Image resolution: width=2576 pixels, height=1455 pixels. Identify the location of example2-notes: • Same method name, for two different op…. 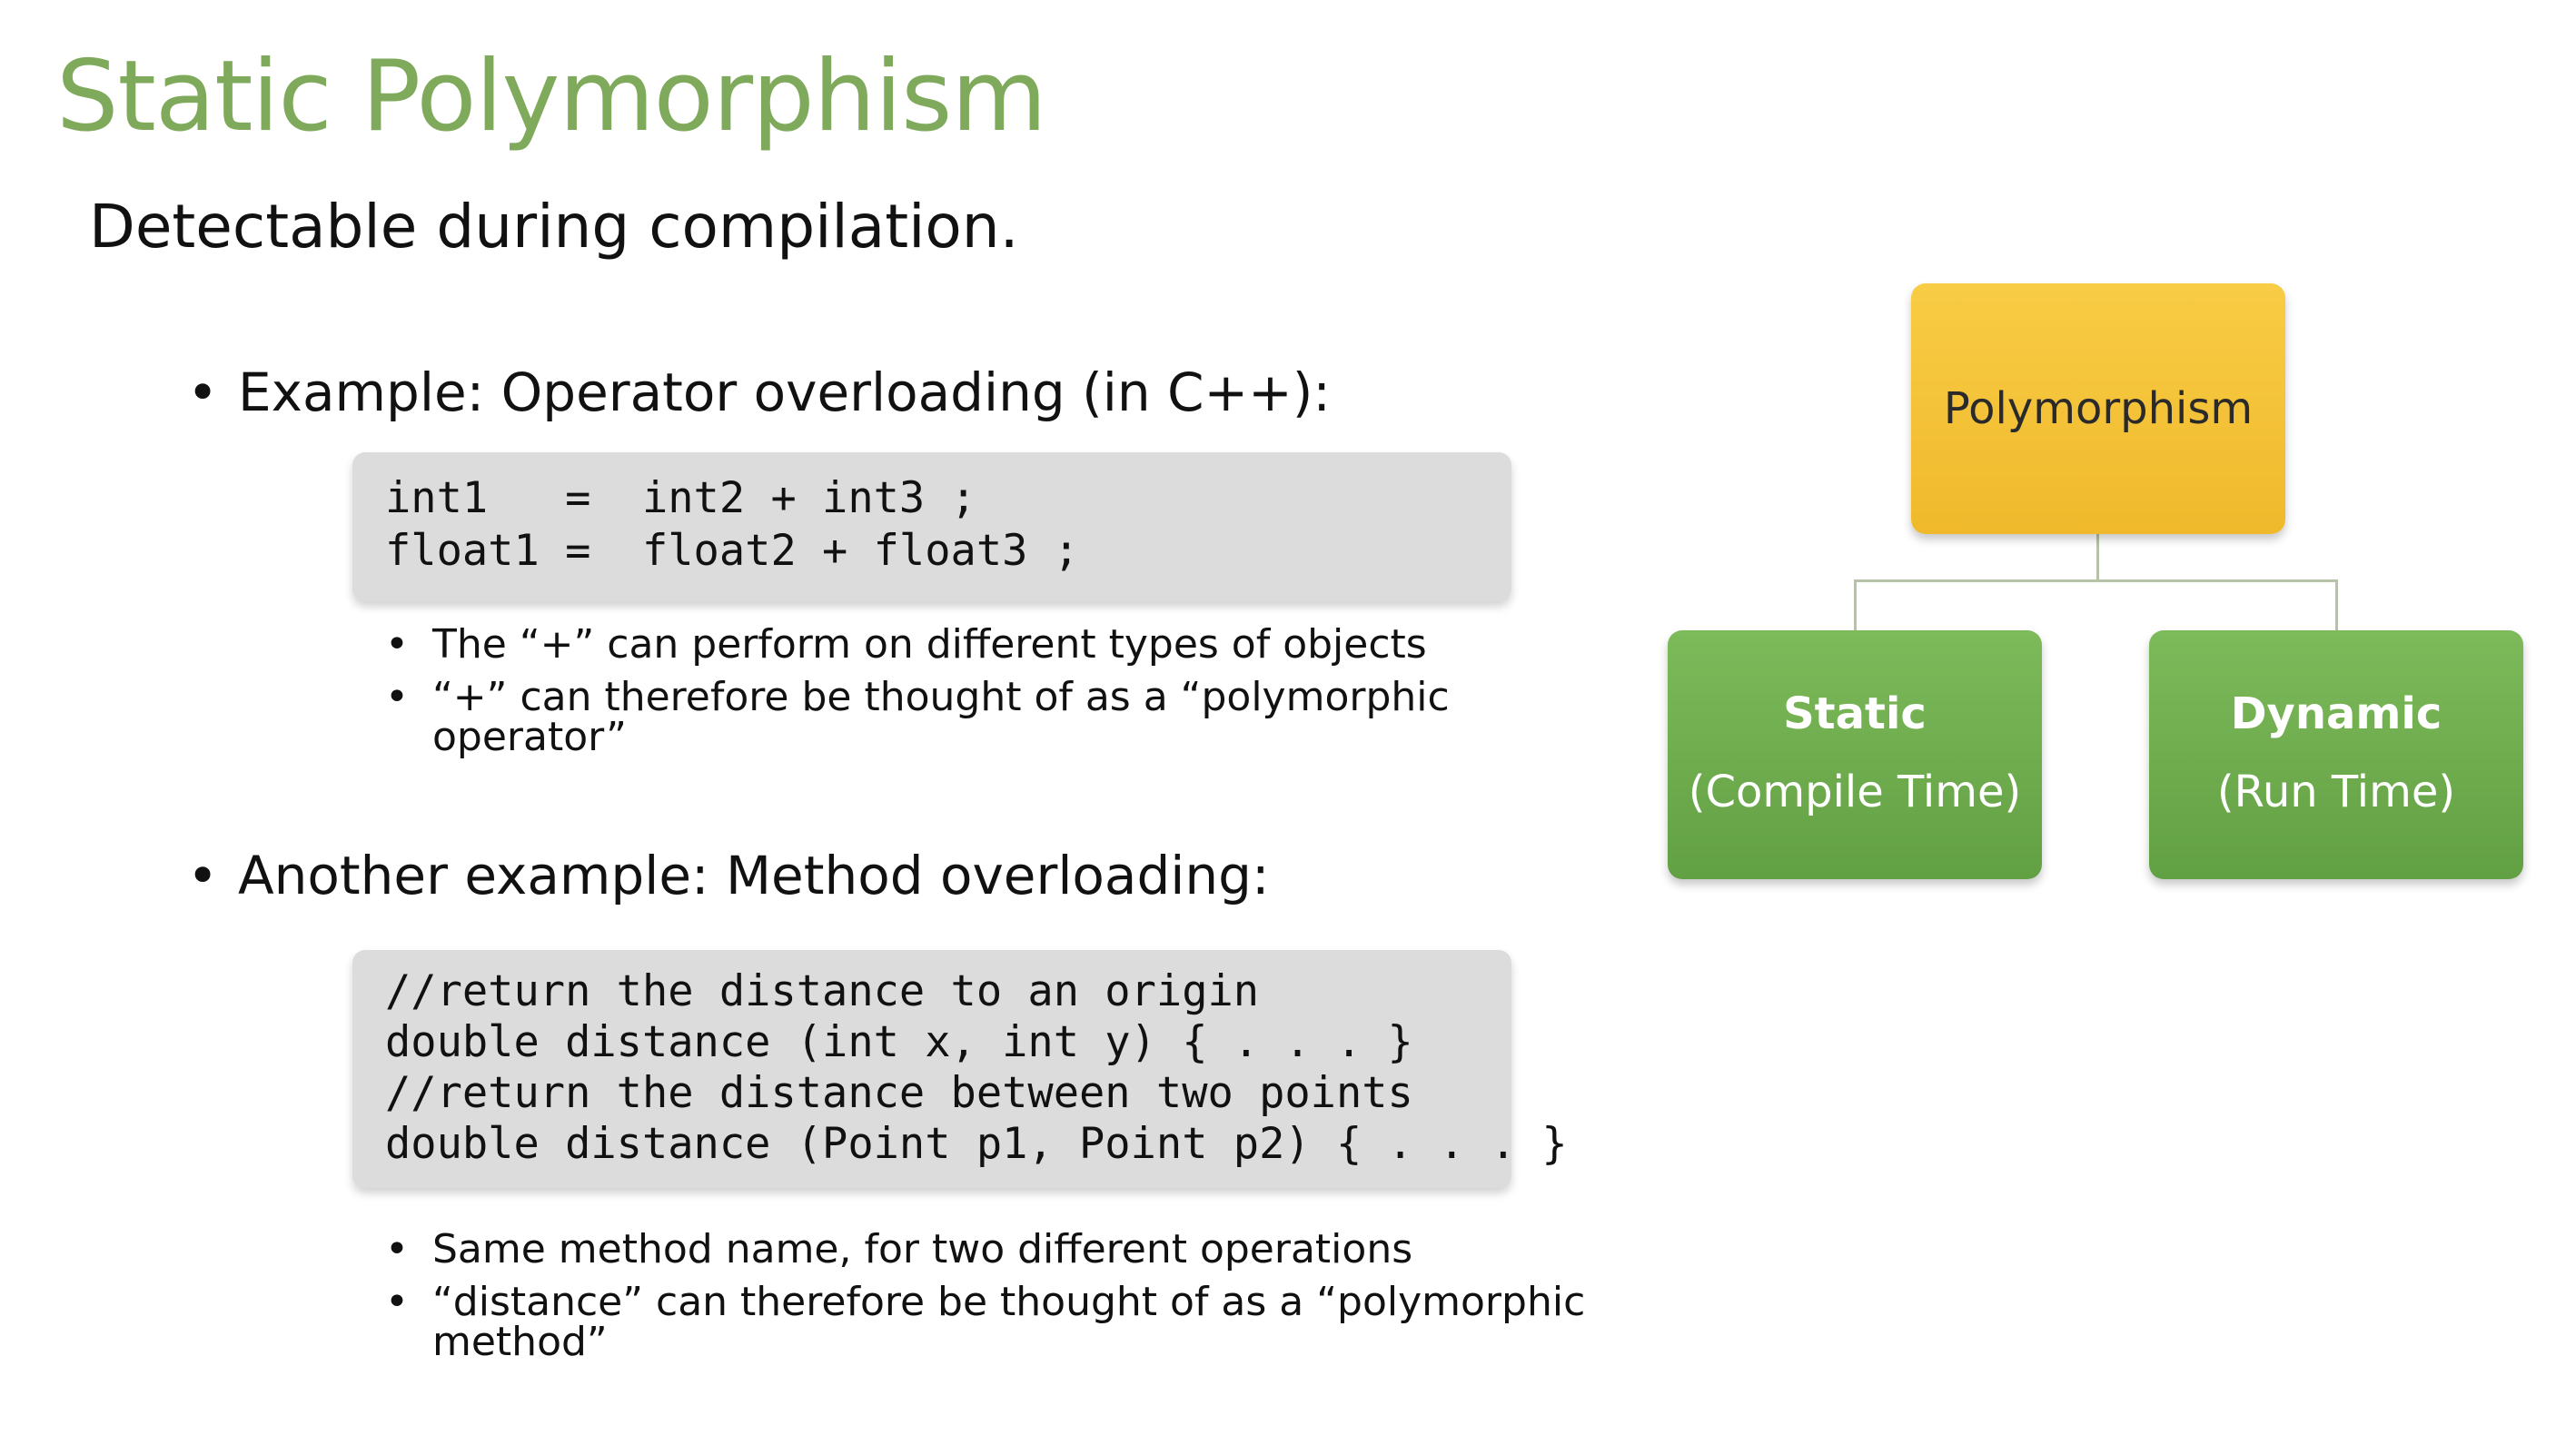
(985, 1297).